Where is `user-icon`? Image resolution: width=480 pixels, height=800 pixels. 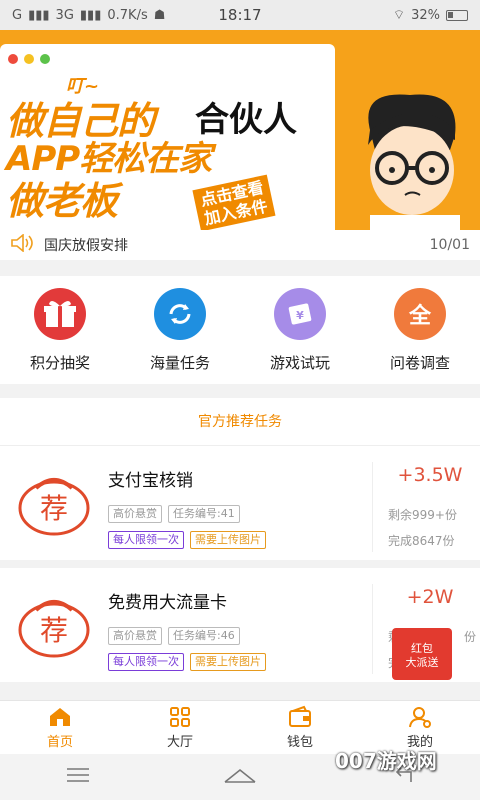 user-icon is located at coordinates (420, 717).